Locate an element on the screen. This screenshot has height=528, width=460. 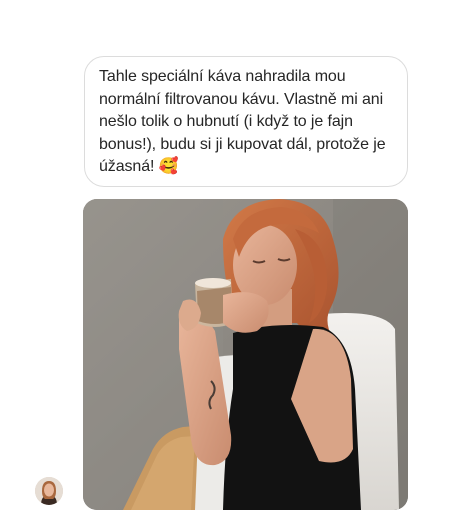
sender-avatar is located at coordinates (49, 491).